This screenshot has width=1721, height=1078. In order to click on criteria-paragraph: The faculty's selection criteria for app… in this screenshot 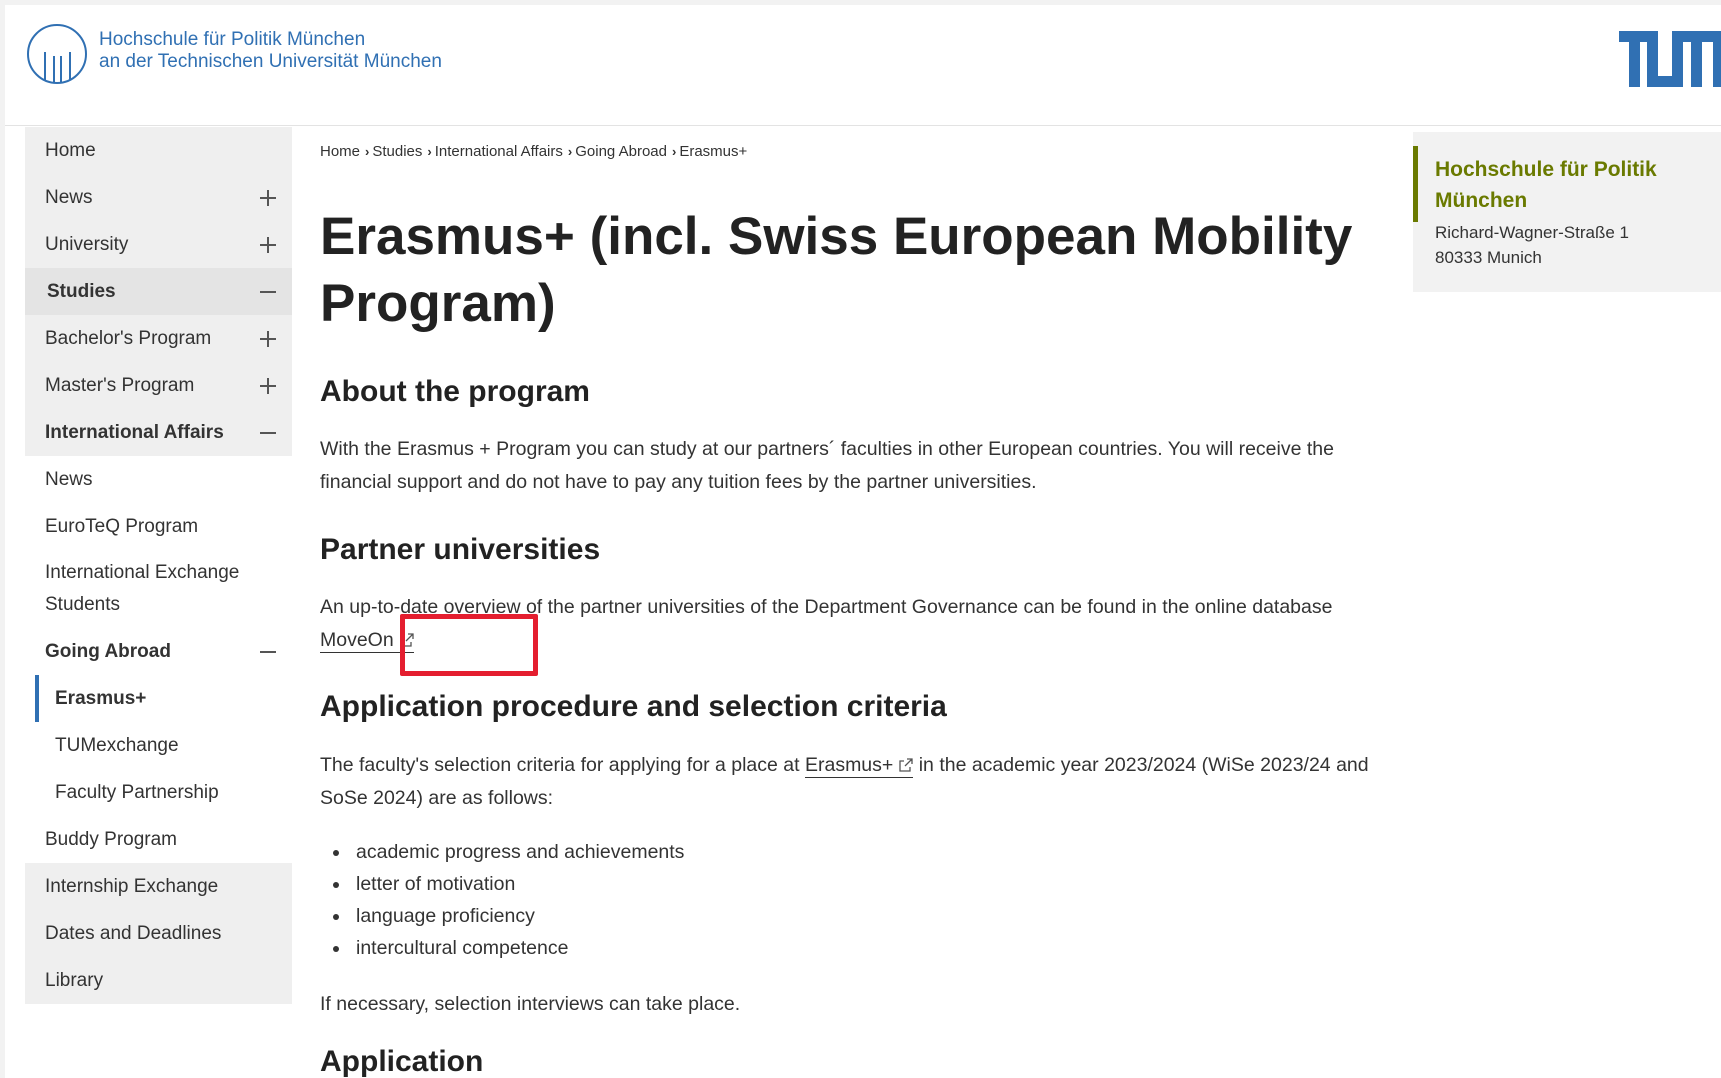, I will do `click(850, 782)`.